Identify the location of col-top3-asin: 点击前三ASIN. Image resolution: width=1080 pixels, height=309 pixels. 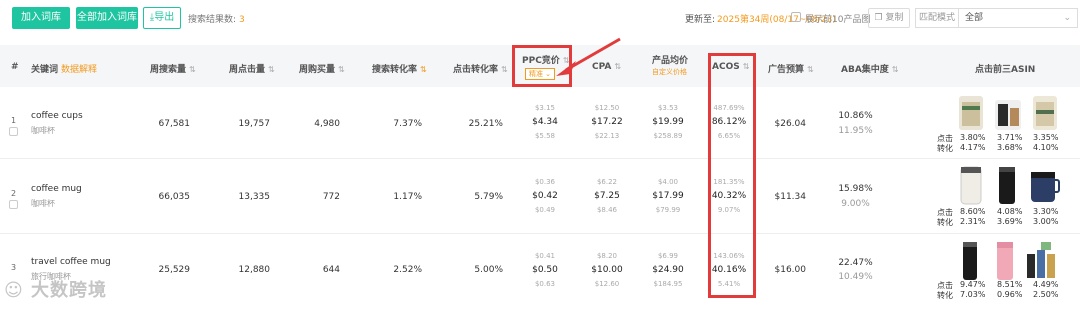
(1005, 70).